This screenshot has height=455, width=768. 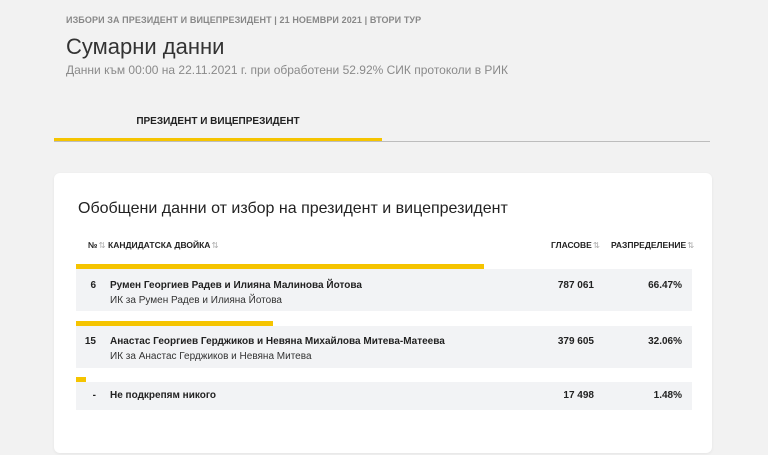 I want to click on share-value: 1.48%, so click(x=667, y=395).